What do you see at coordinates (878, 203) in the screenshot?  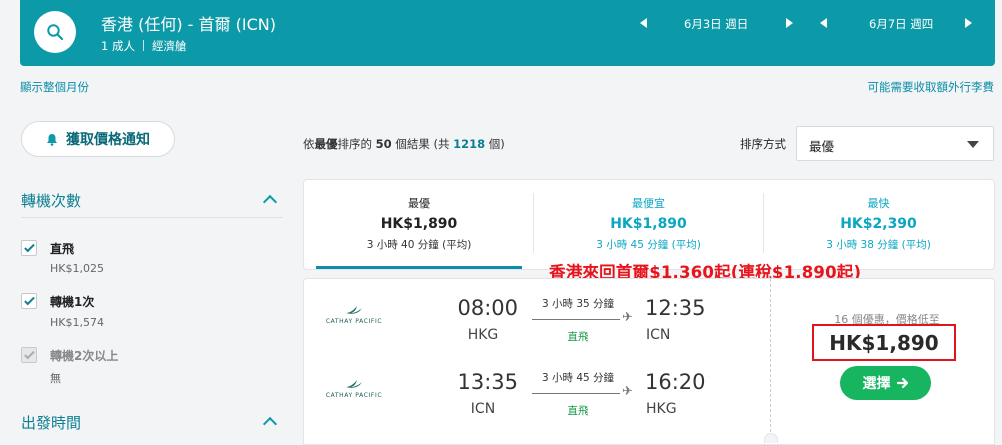 I see `tab-title: 最快` at bounding box center [878, 203].